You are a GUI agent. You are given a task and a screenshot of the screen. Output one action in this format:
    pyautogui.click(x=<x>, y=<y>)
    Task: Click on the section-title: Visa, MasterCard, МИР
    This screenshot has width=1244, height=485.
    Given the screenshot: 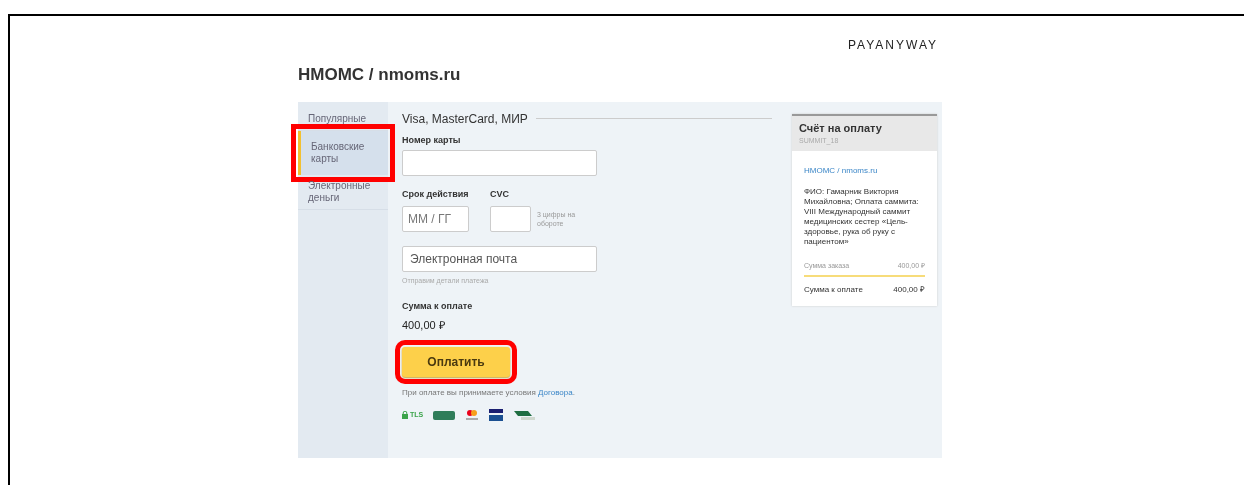 What is the action you would take?
    pyautogui.click(x=465, y=119)
    